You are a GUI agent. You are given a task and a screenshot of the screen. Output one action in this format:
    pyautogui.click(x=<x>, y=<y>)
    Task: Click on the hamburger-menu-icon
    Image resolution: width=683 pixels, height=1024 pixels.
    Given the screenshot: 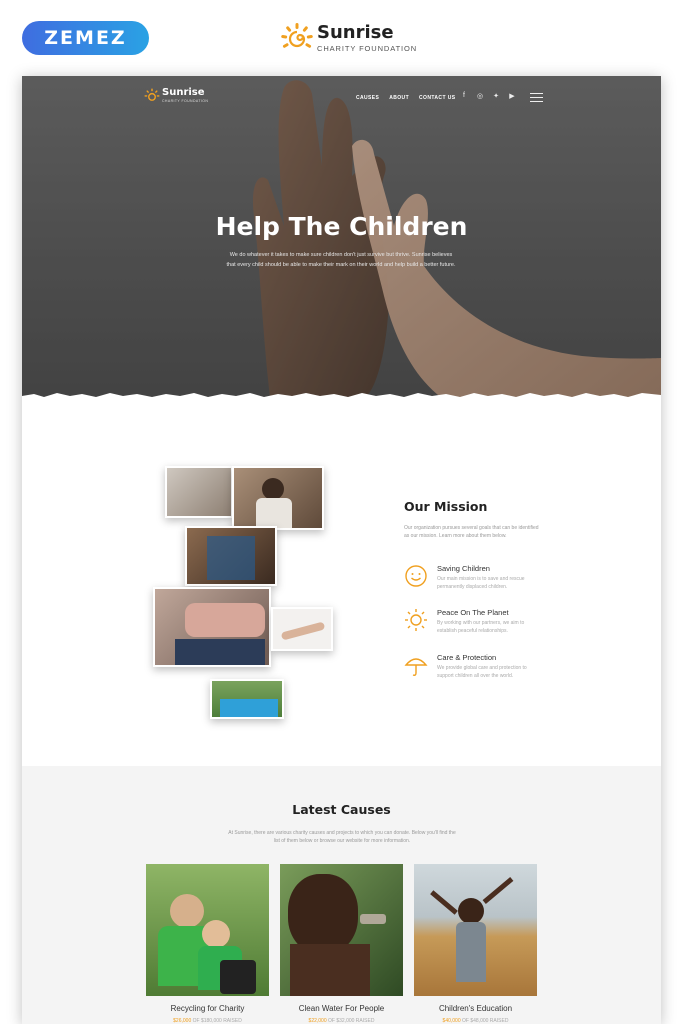 What is the action you would take?
    pyautogui.click(x=536, y=98)
    